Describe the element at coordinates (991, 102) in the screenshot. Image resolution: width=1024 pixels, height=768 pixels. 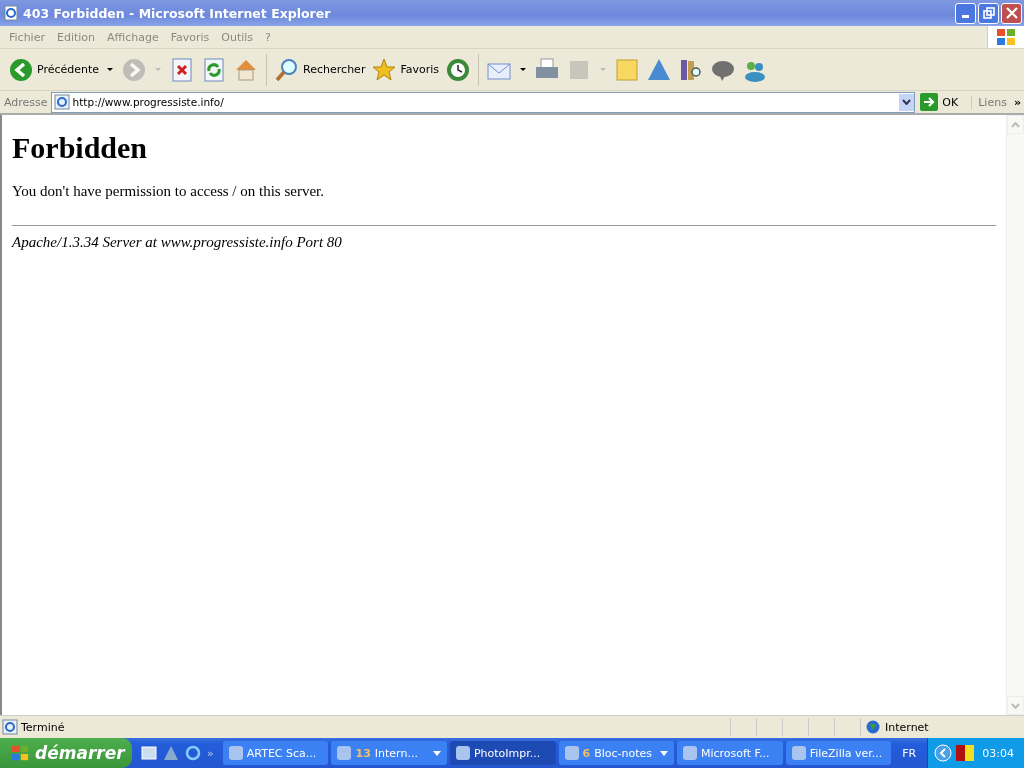
I see `links-button: Liens` at that location.